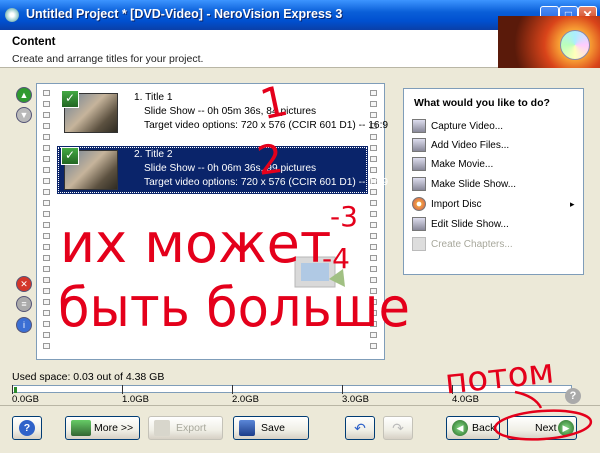  What do you see at coordinates (575, 45) in the screenshot?
I see `disc-icon` at bounding box center [575, 45].